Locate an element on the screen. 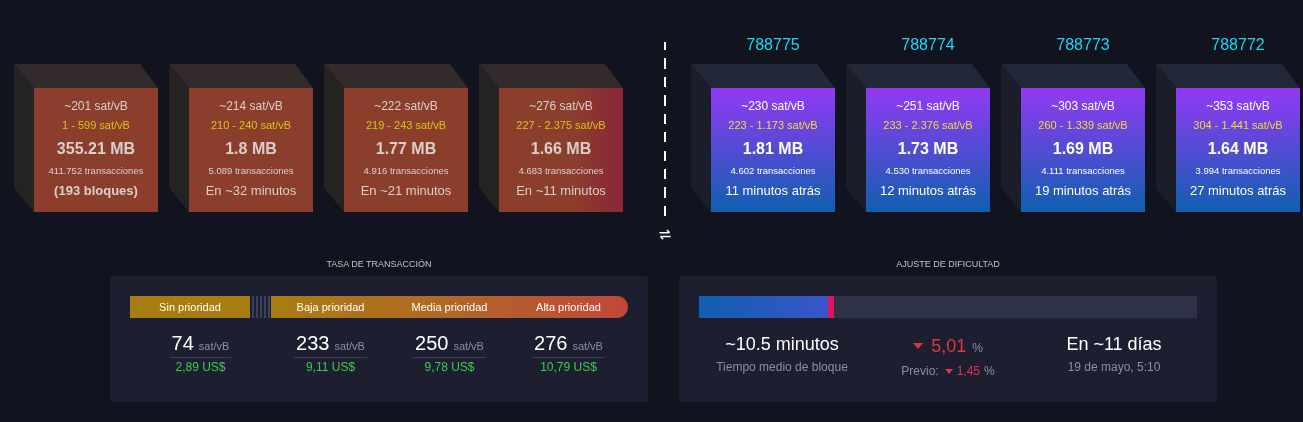  median-fee: ~353 sat/vB is located at coordinates (1238, 106).